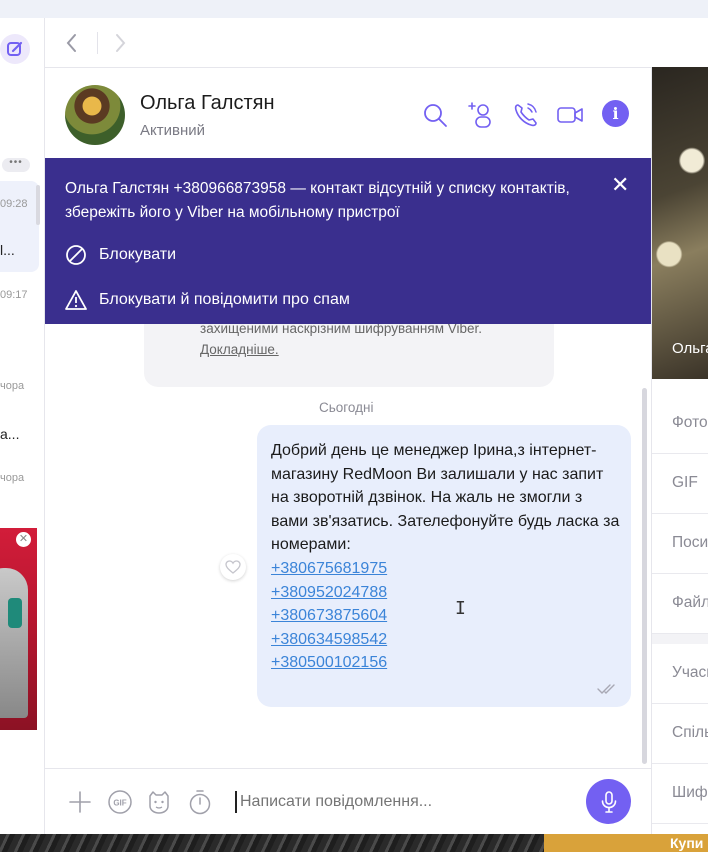 The height and width of the screenshot is (852, 708). I want to click on add-contact-icon, so click(481, 115).